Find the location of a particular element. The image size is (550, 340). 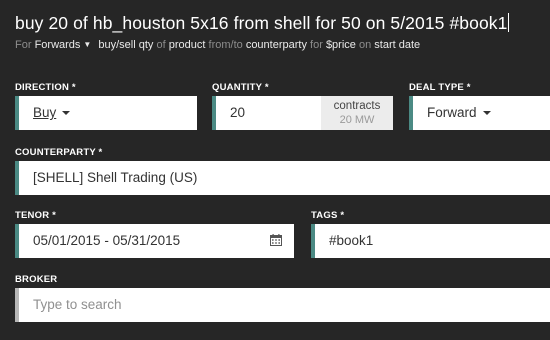

counterparty-label: COUNTERPARTY * is located at coordinates (59, 152).